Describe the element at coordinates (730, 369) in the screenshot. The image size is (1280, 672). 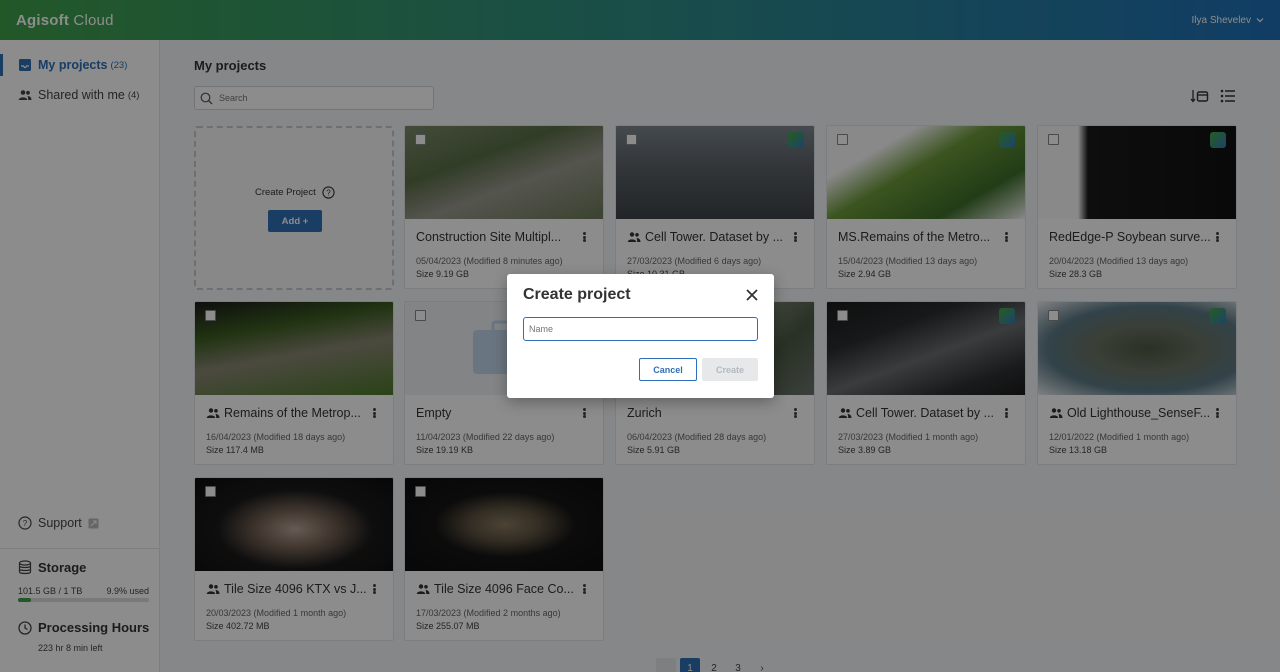
I see `create-button: Create` at that location.